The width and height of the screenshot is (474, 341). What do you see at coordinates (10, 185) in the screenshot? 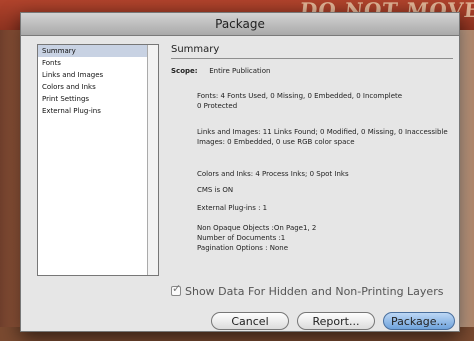
I see `background-left-strip` at bounding box center [10, 185].